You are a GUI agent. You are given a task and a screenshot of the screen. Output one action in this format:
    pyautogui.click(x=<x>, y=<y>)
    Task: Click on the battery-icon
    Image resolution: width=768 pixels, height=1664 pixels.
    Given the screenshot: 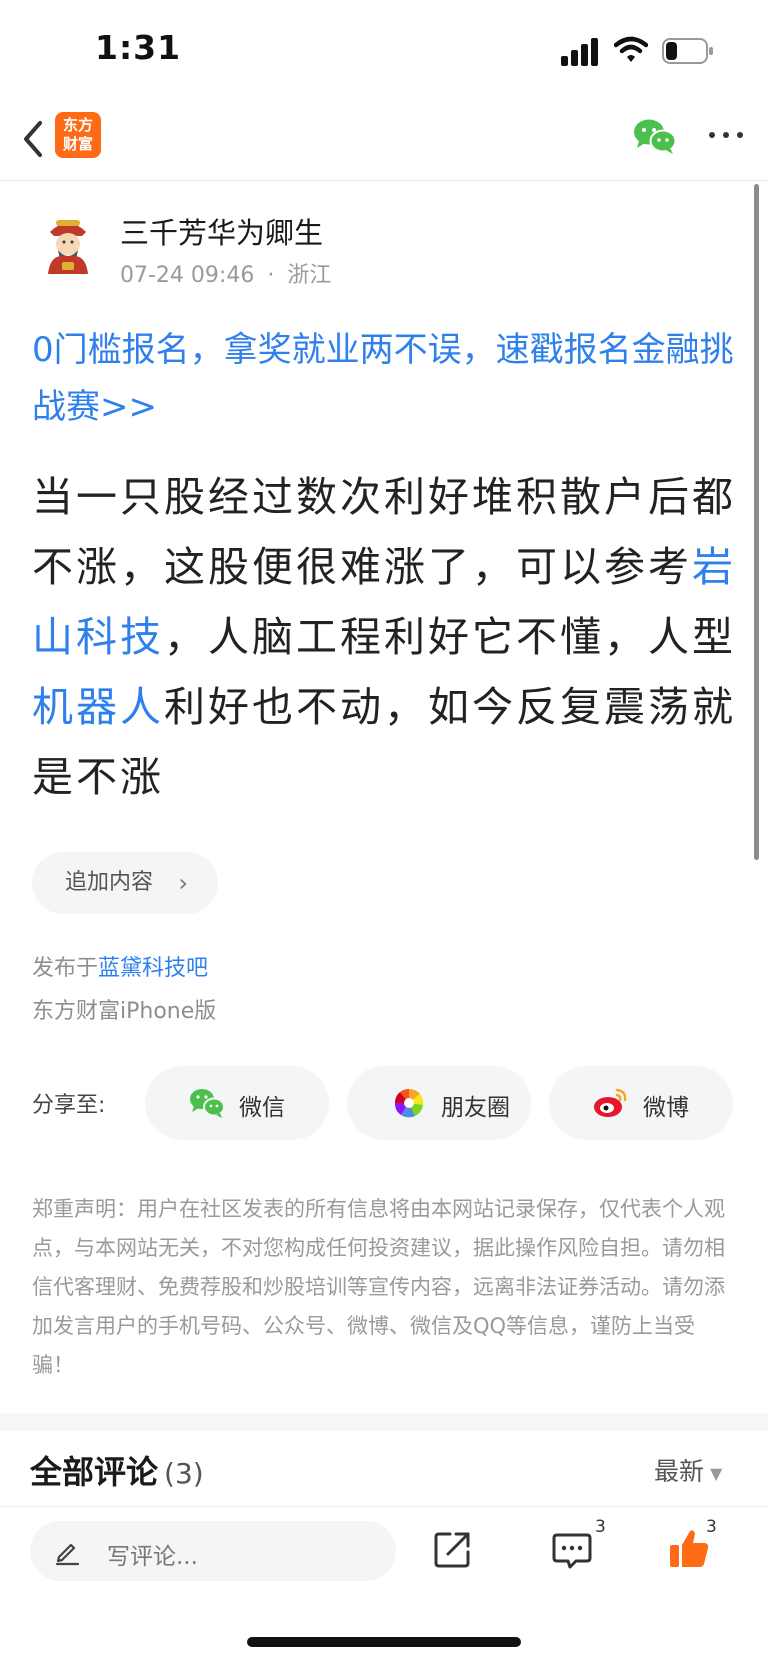 What is the action you would take?
    pyautogui.click(x=687, y=51)
    